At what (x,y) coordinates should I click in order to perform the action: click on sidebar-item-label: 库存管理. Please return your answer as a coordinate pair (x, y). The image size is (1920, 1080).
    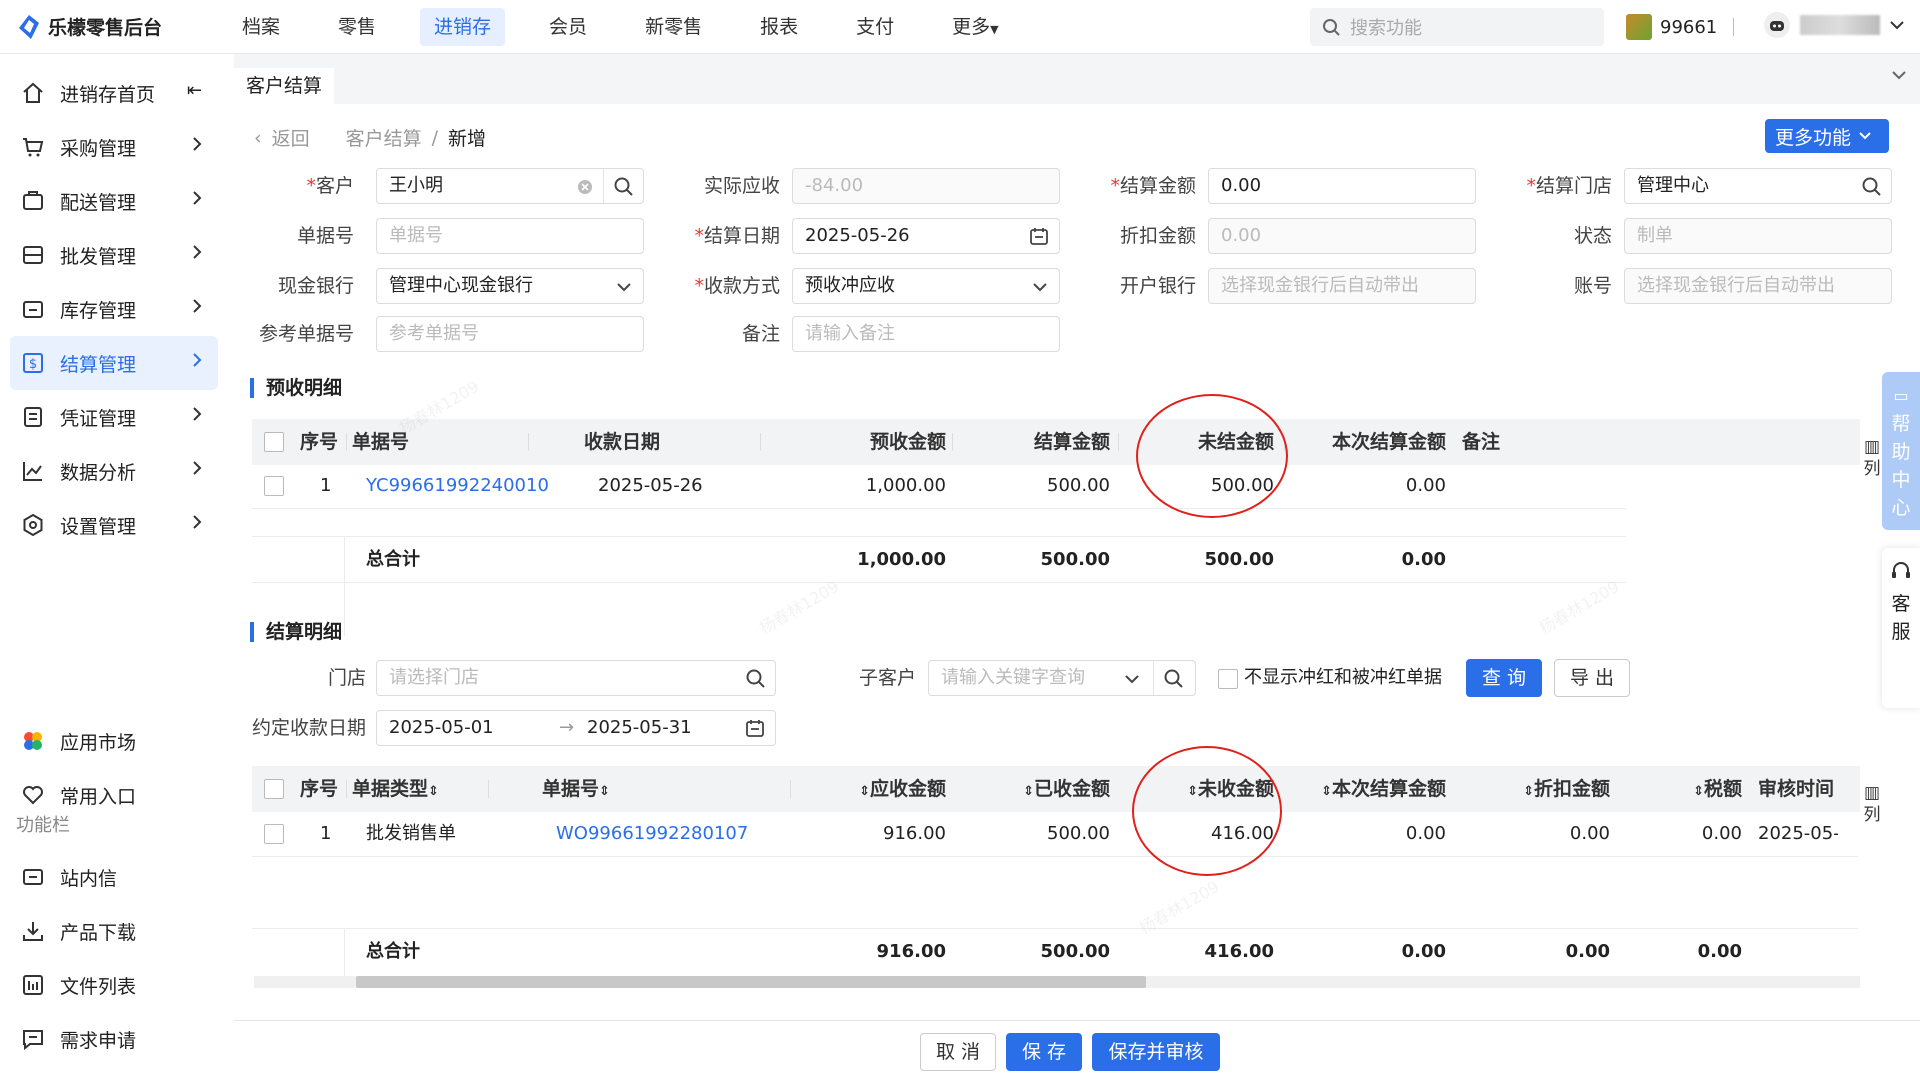
    Looking at the image, I should click on (98, 310).